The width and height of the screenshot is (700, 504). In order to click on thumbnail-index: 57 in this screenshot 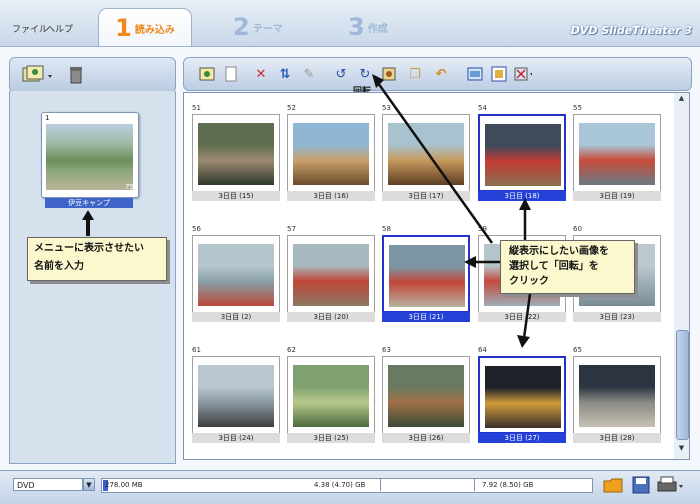, I will do `click(291, 229)`.